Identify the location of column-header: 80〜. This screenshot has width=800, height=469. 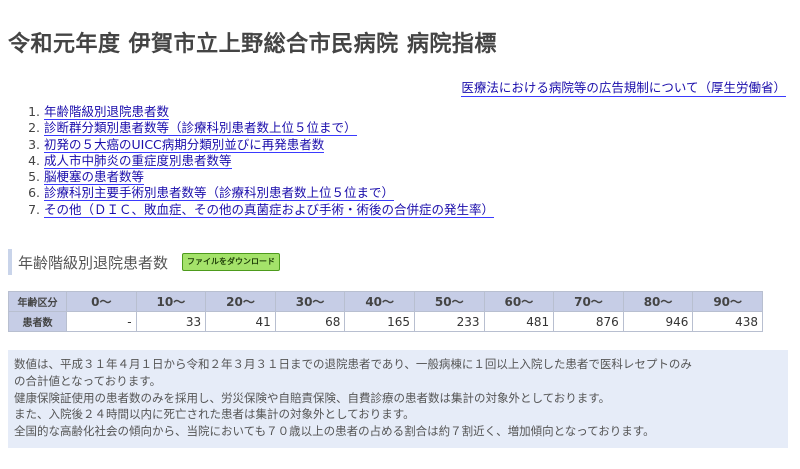
(658, 301).